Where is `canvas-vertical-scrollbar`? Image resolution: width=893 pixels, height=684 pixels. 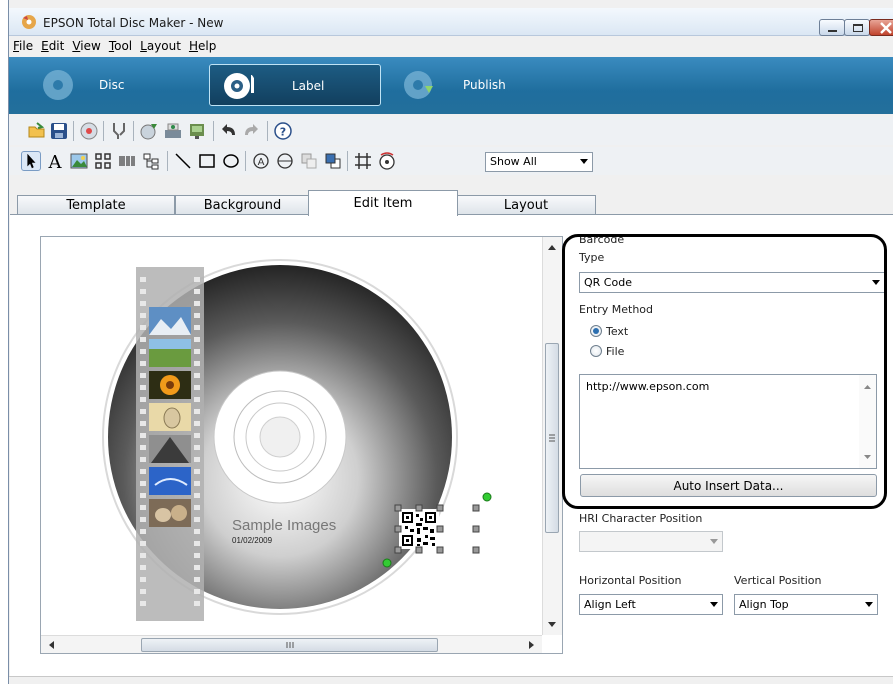
canvas-vertical-scrollbar is located at coordinates (552, 436).